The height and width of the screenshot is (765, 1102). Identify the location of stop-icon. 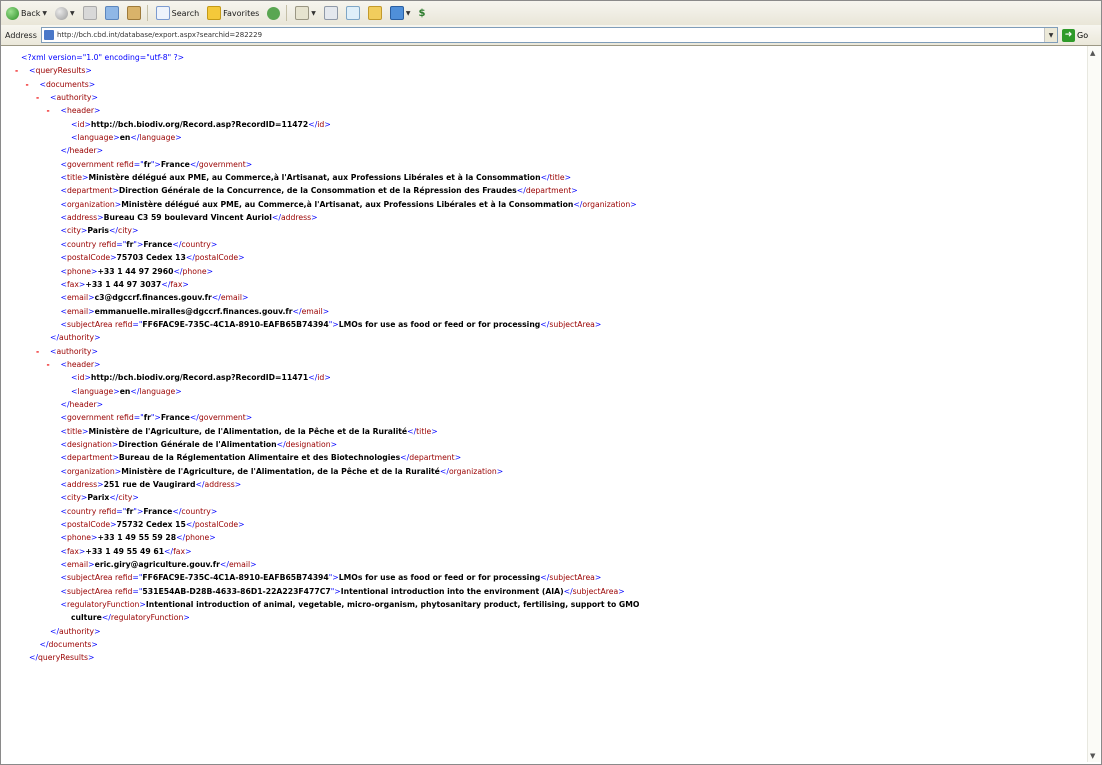
(89, 13).